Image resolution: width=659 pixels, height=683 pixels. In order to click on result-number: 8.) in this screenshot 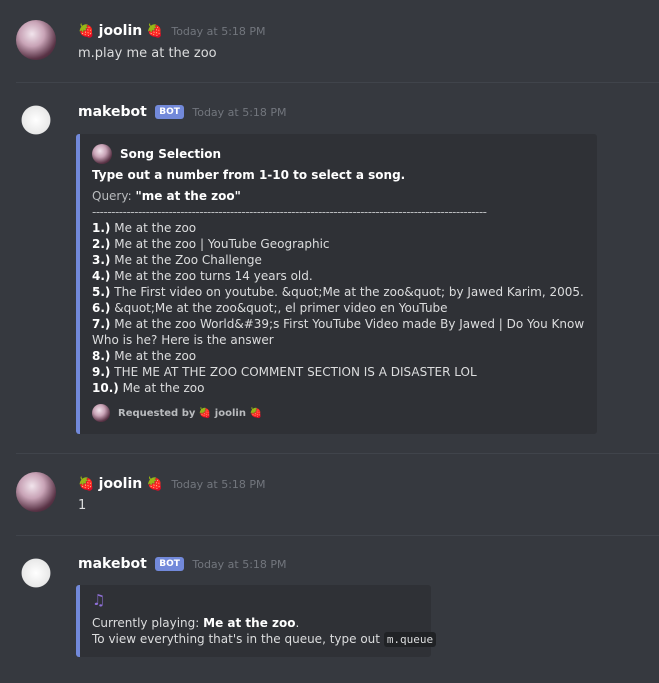, I will do `click(101, 356)`.